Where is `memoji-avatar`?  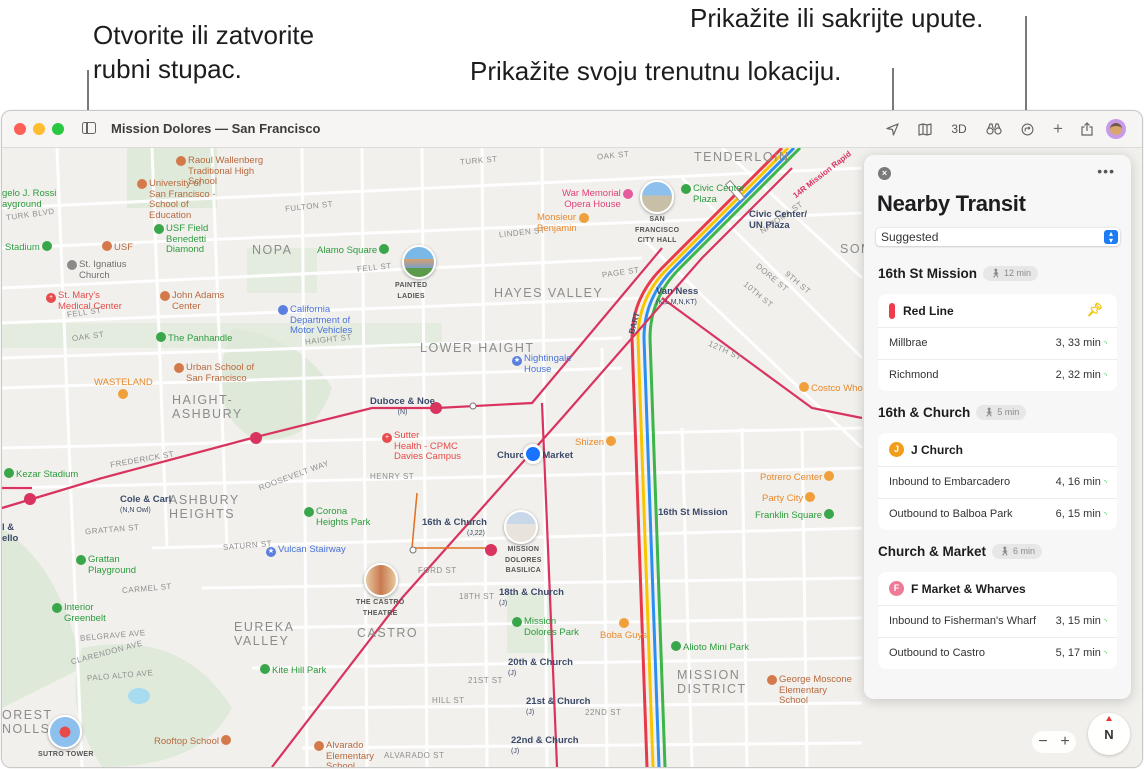 memoji-avatar is located at coordinates (1116, 129).